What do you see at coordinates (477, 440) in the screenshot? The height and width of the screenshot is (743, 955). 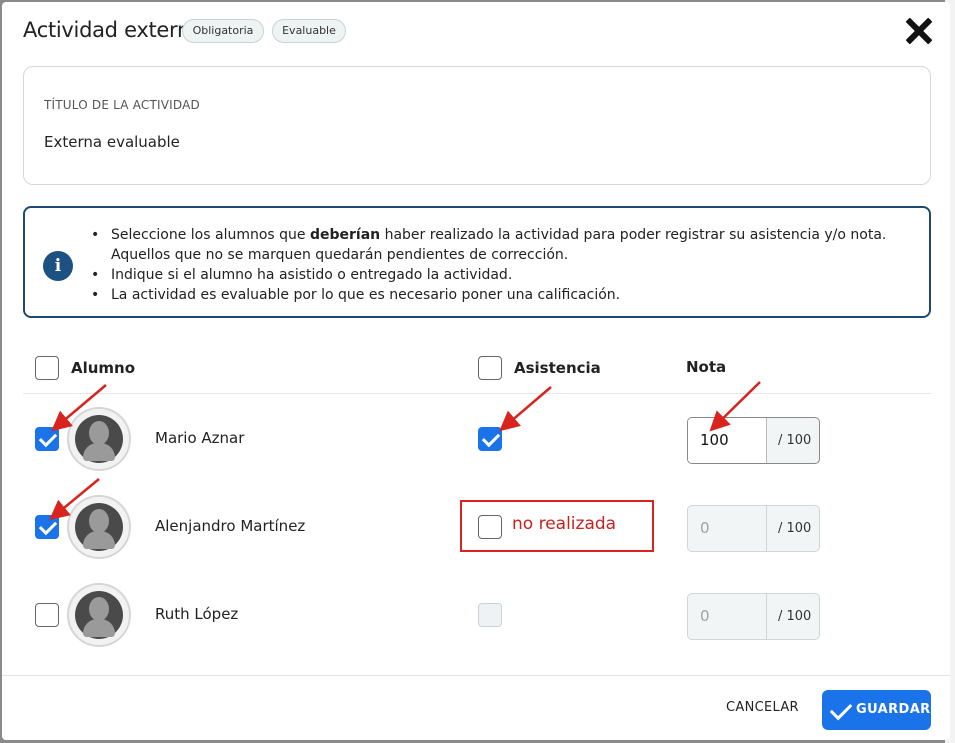 I see `table-row: Mario Aznar 100 / 100` at bounding box center [477, 440].